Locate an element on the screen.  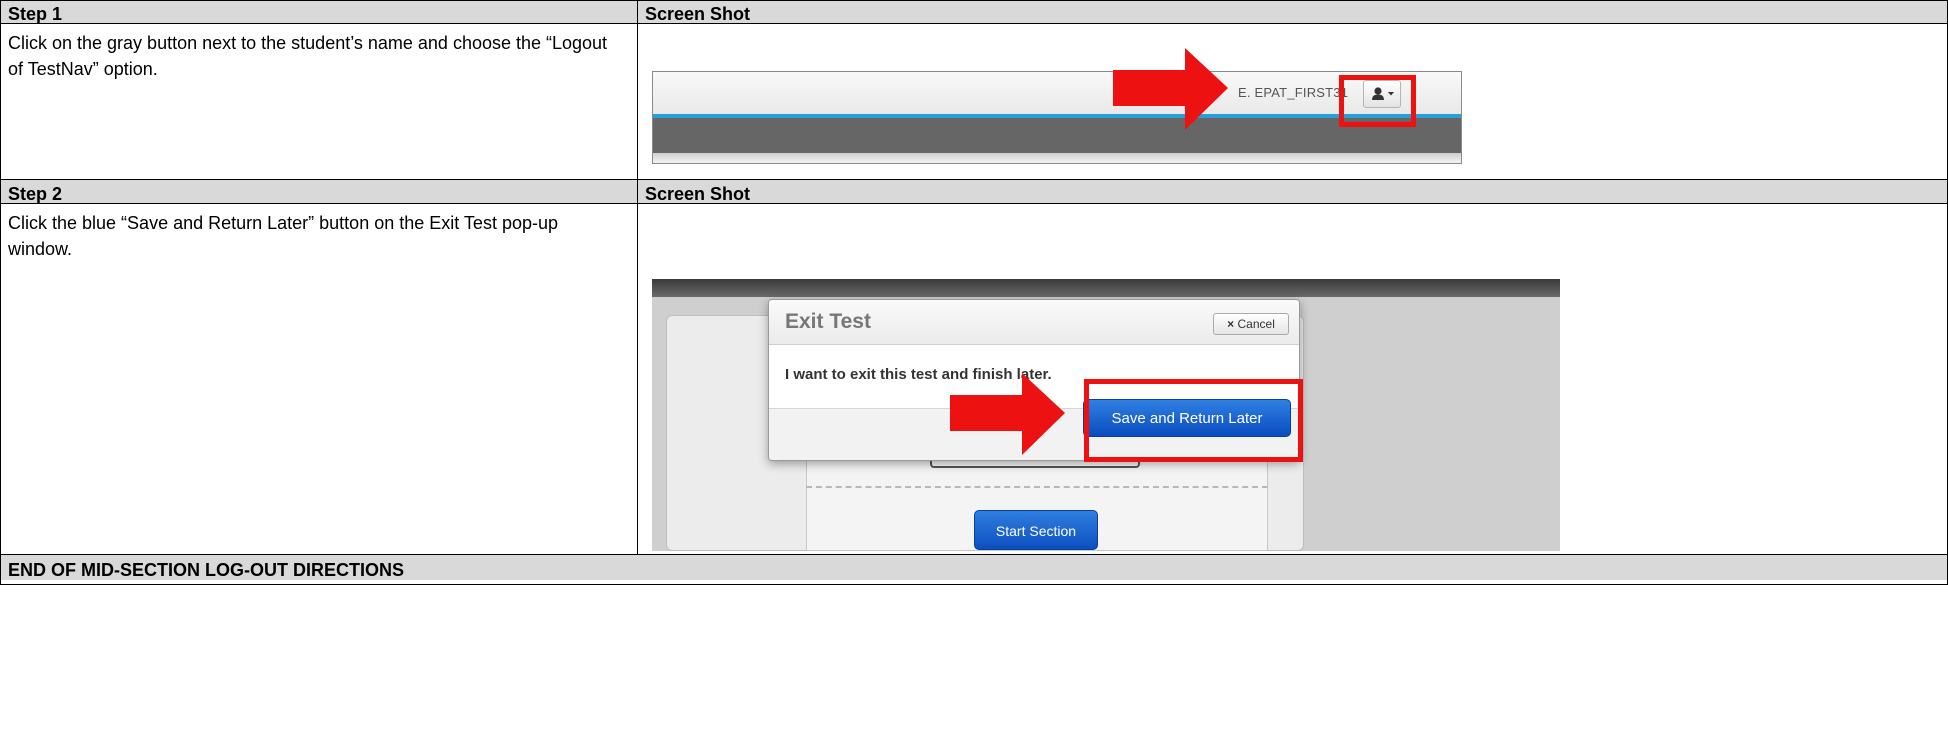
step1-red-arrow is located at coordinates (1170, 89).